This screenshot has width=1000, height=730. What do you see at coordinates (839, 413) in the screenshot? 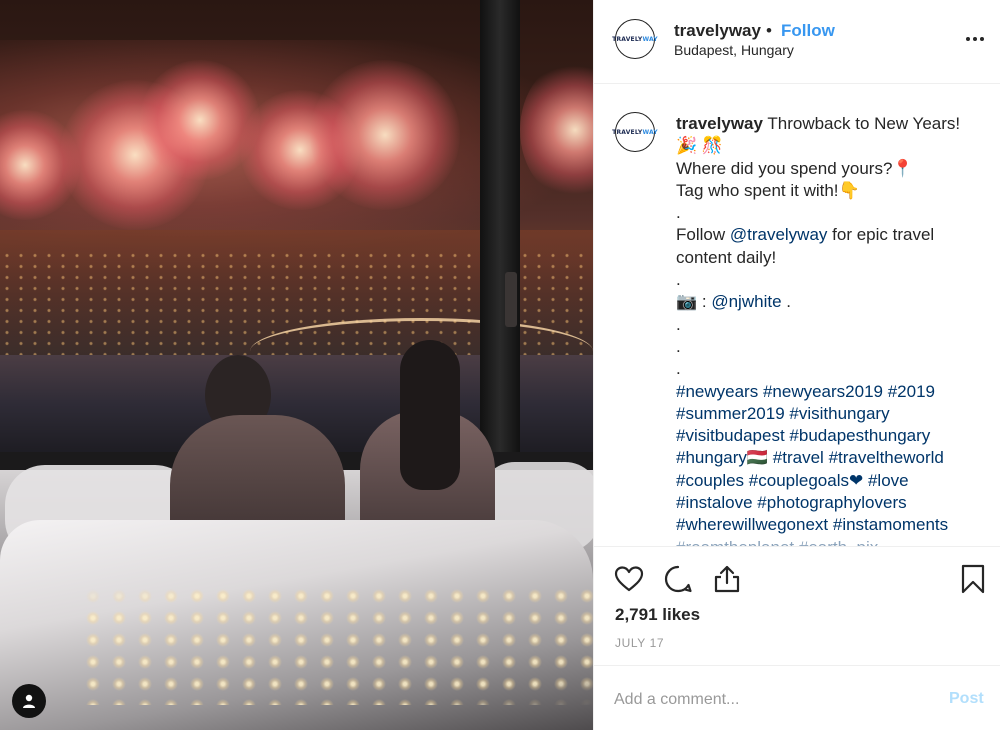
I see `hashtag-link: #visithungary` at bounding box center [839, 413].